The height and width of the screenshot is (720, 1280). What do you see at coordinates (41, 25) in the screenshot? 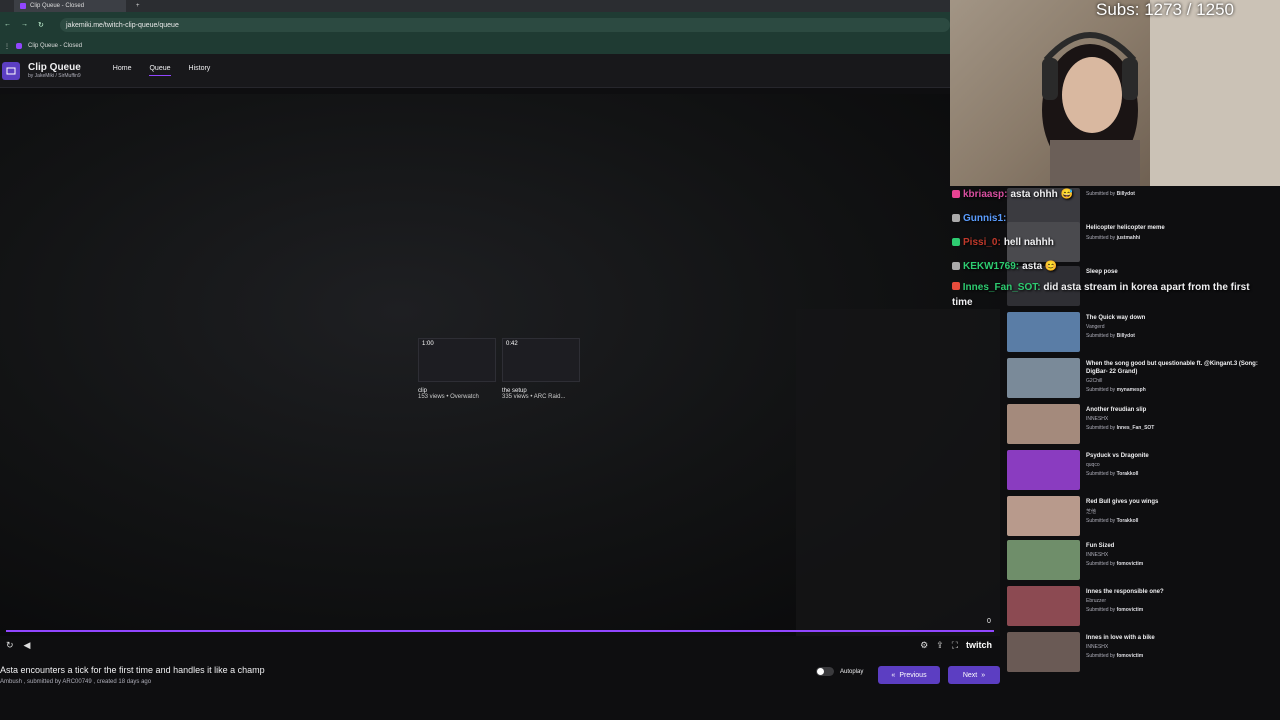
I see `reload-icon: ↻` at bounding box center [41, 25].